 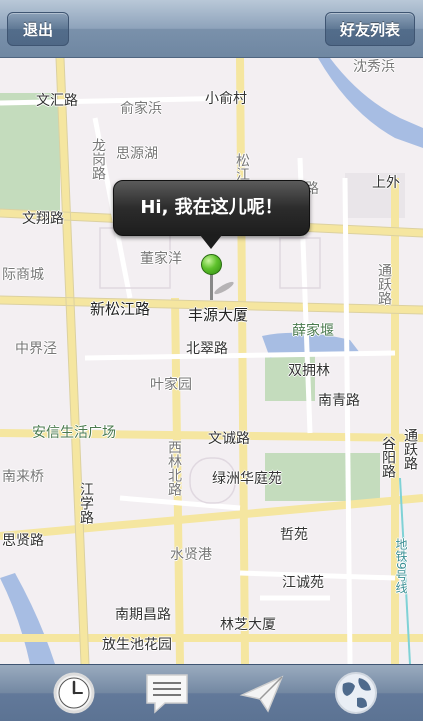 I want to click on map-label: 思贤路, so click(x=23, y=541).